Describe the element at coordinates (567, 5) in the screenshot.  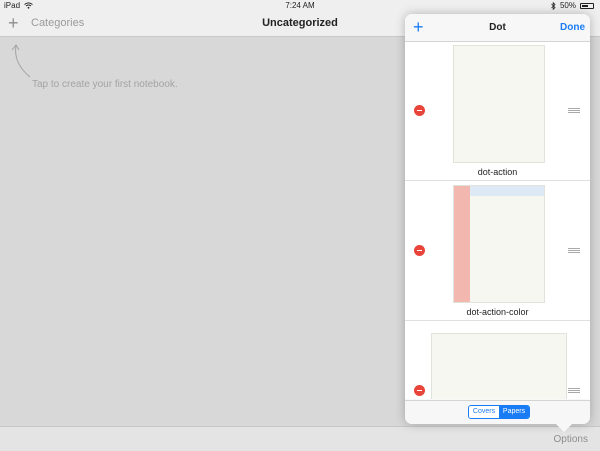
I see `battery-percent: 50%` at that location.